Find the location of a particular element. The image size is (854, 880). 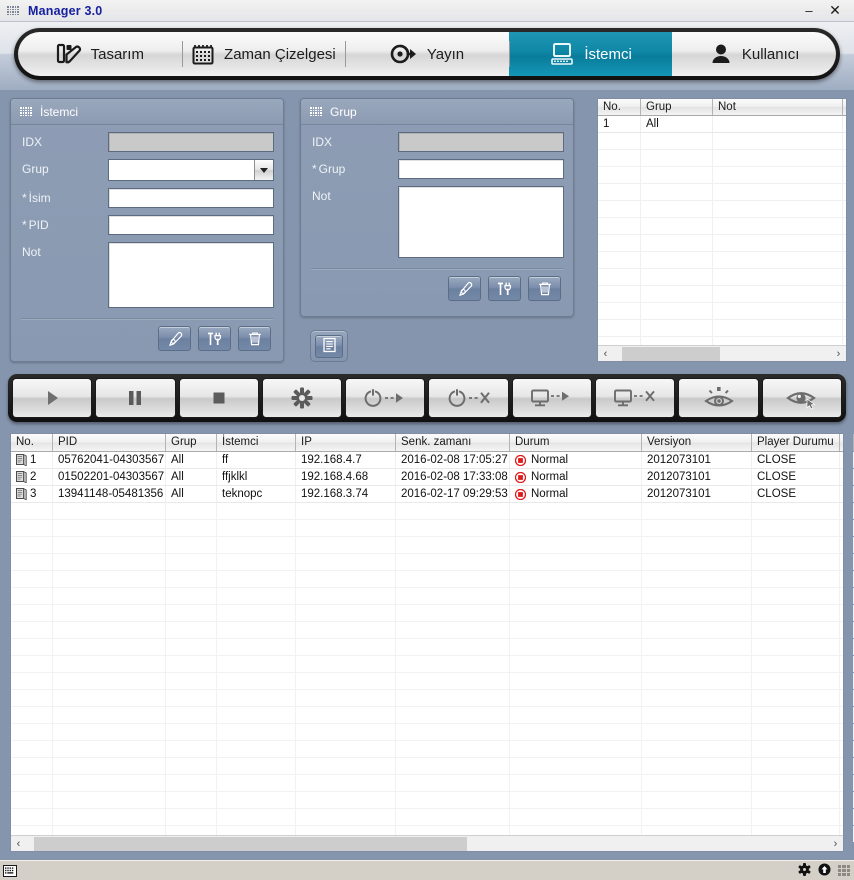

not-textarea is located at coordinates (191, 275).